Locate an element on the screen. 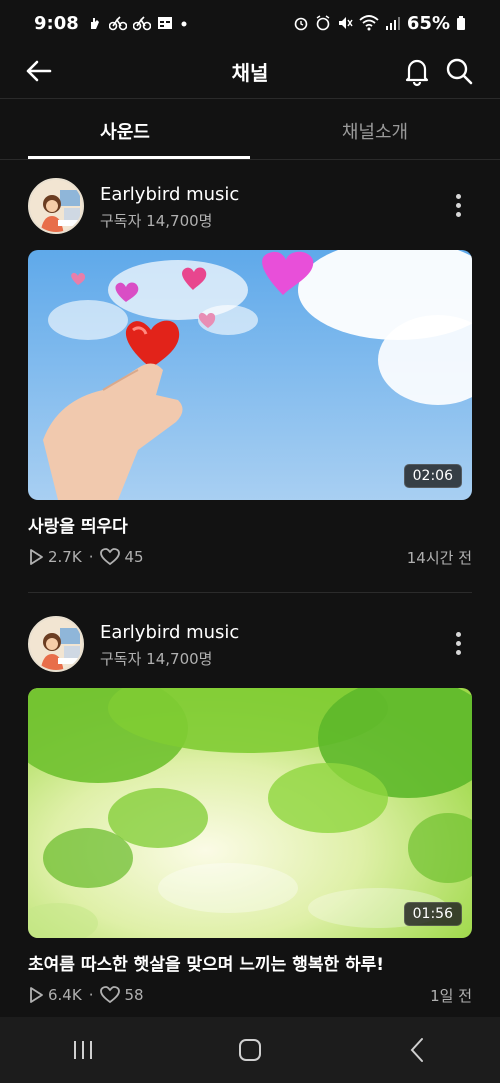 This screenshot has height=1083, width=500. home-button is located at coordinates (250, 1050).